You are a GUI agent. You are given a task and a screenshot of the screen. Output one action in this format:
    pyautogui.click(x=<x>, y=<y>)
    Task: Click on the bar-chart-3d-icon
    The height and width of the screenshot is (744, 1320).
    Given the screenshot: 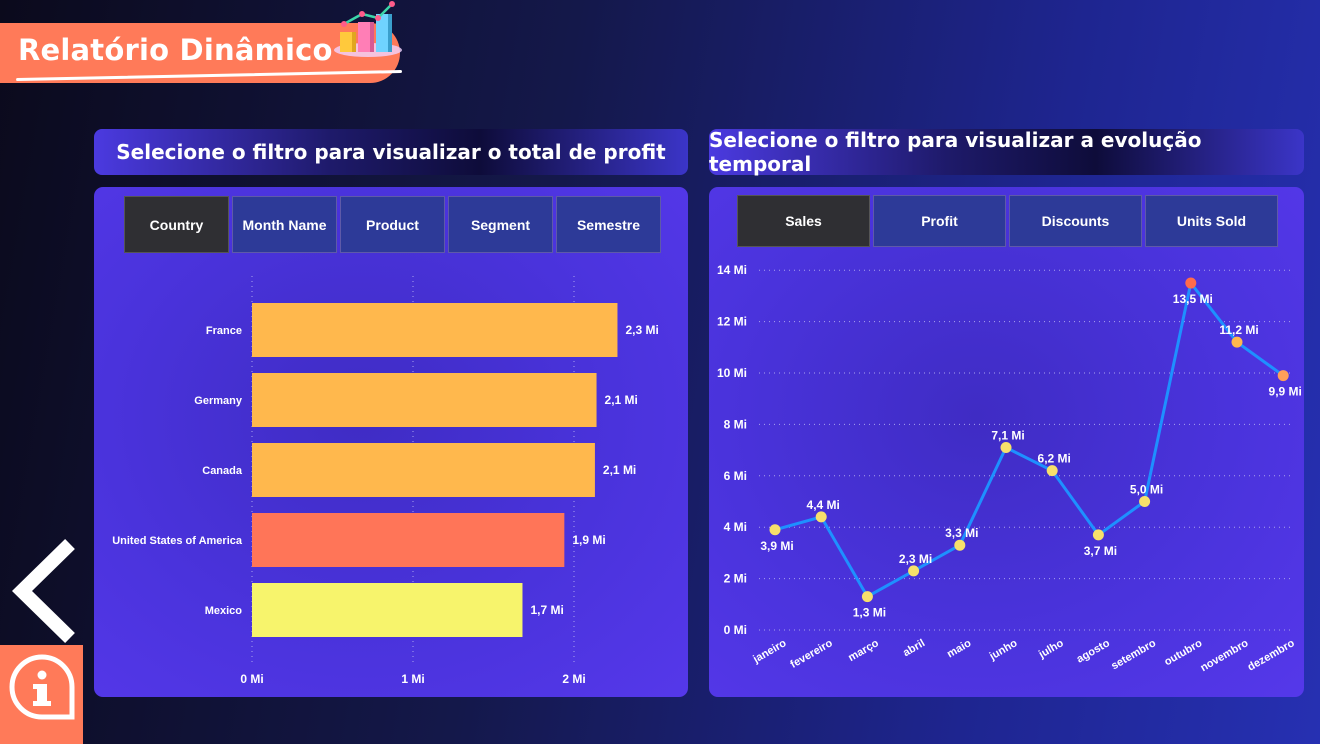 What is the action you would take?
    pyautogui.click(x=368, y=29)
    